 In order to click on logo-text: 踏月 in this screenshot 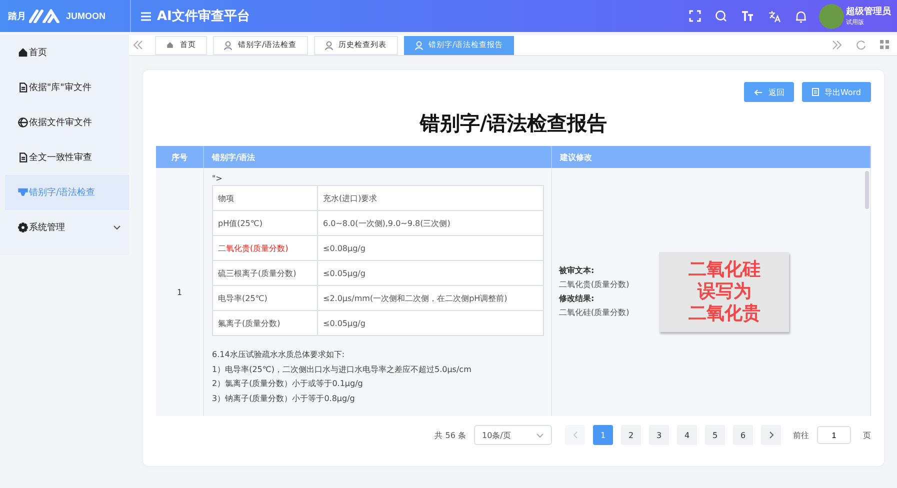, I will do `click(17, 16)`.